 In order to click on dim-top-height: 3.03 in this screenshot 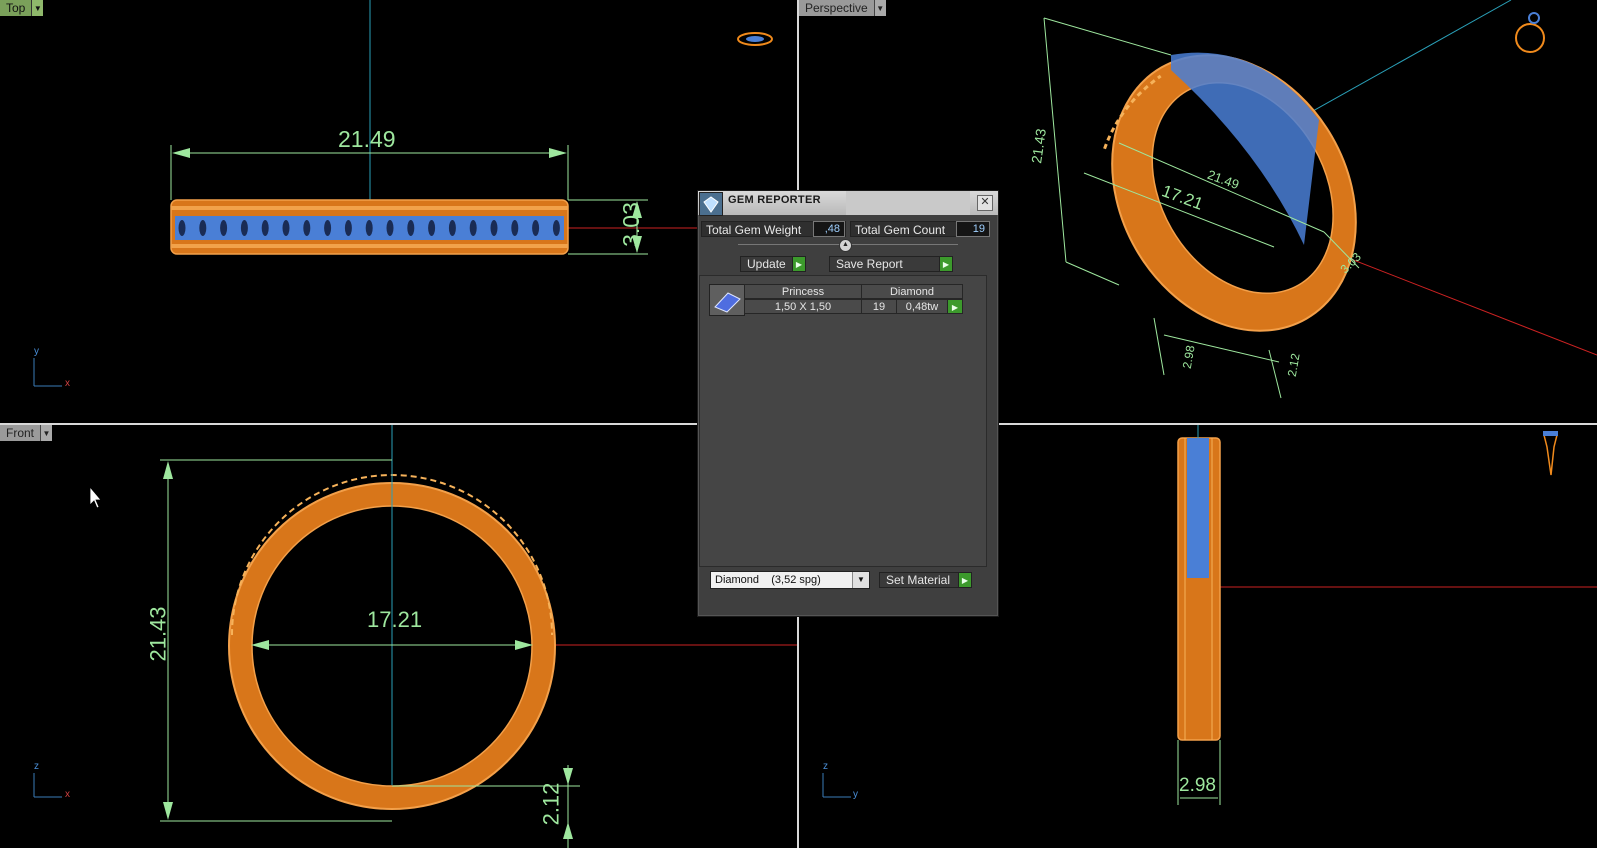, I will do `click(630, 224)`.